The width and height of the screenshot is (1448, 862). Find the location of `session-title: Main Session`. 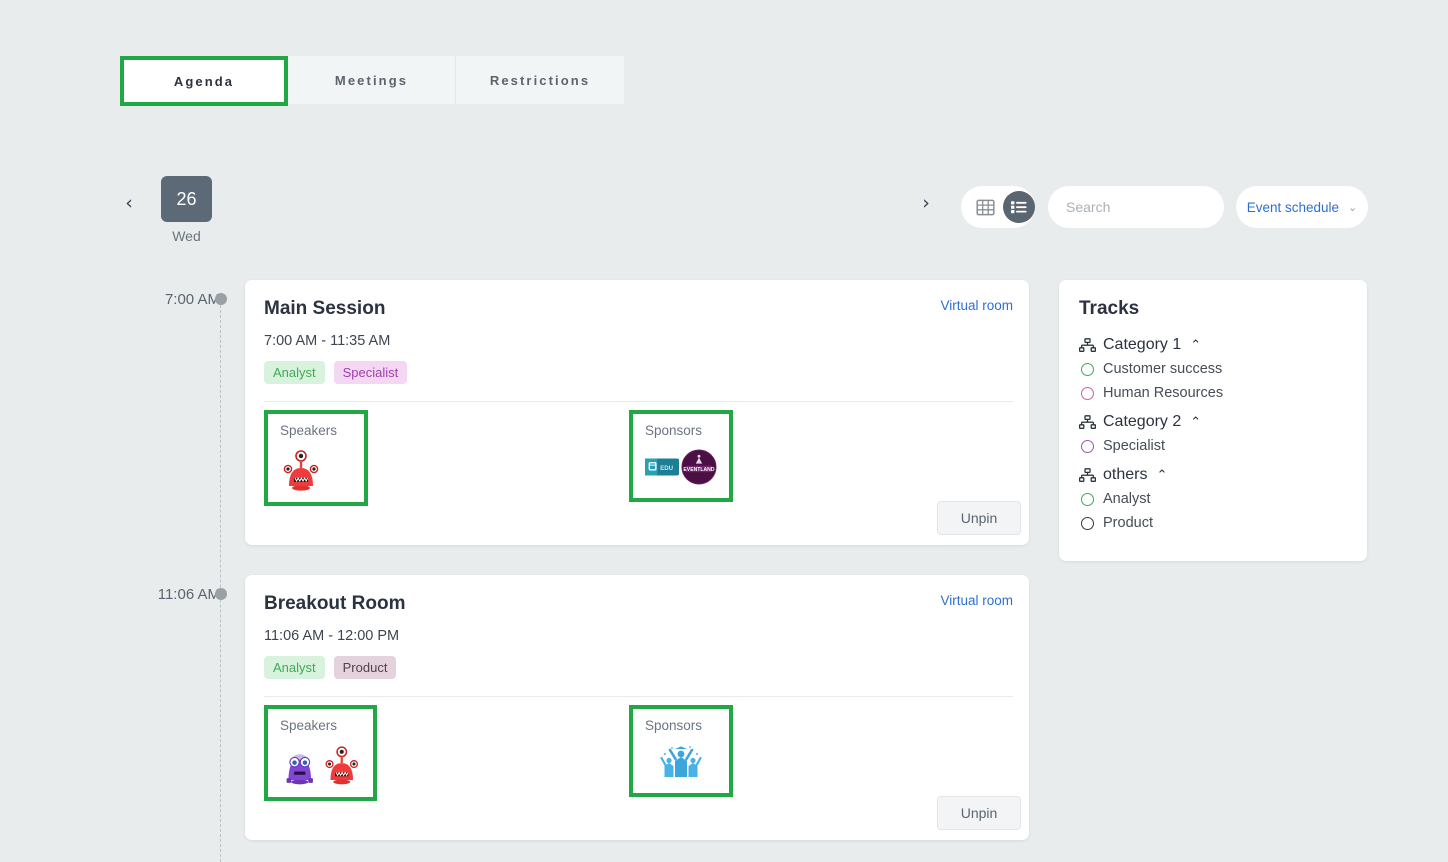

session-title: Main Session is located at coordinates (325, 308).